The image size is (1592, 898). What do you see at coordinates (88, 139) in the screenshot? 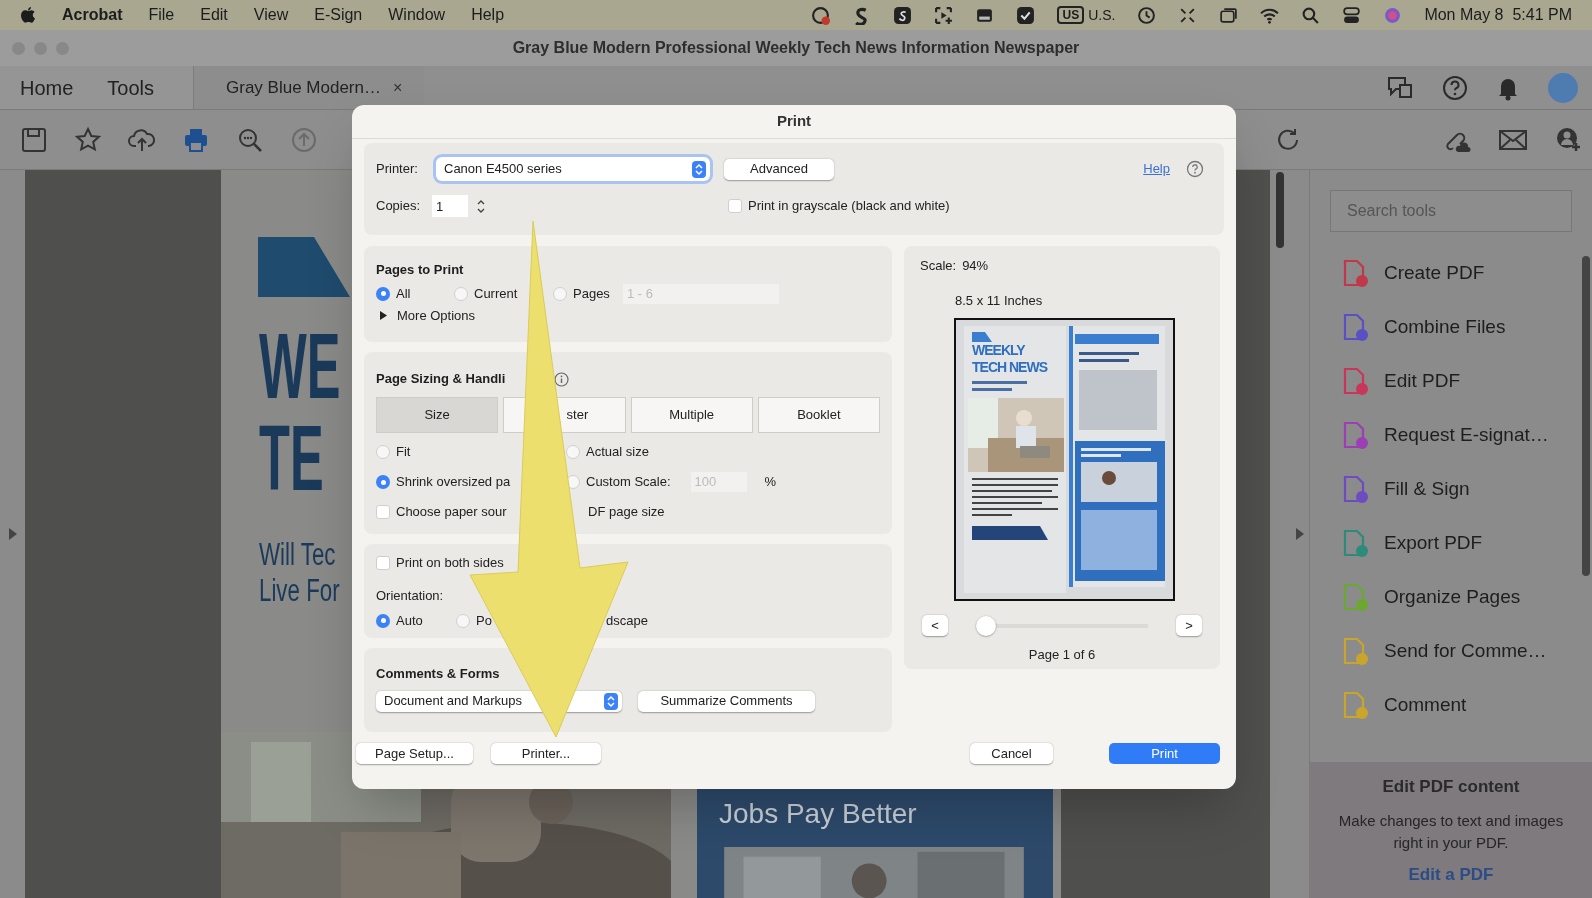
I see `star-icon` at bounding box center [88, 139].